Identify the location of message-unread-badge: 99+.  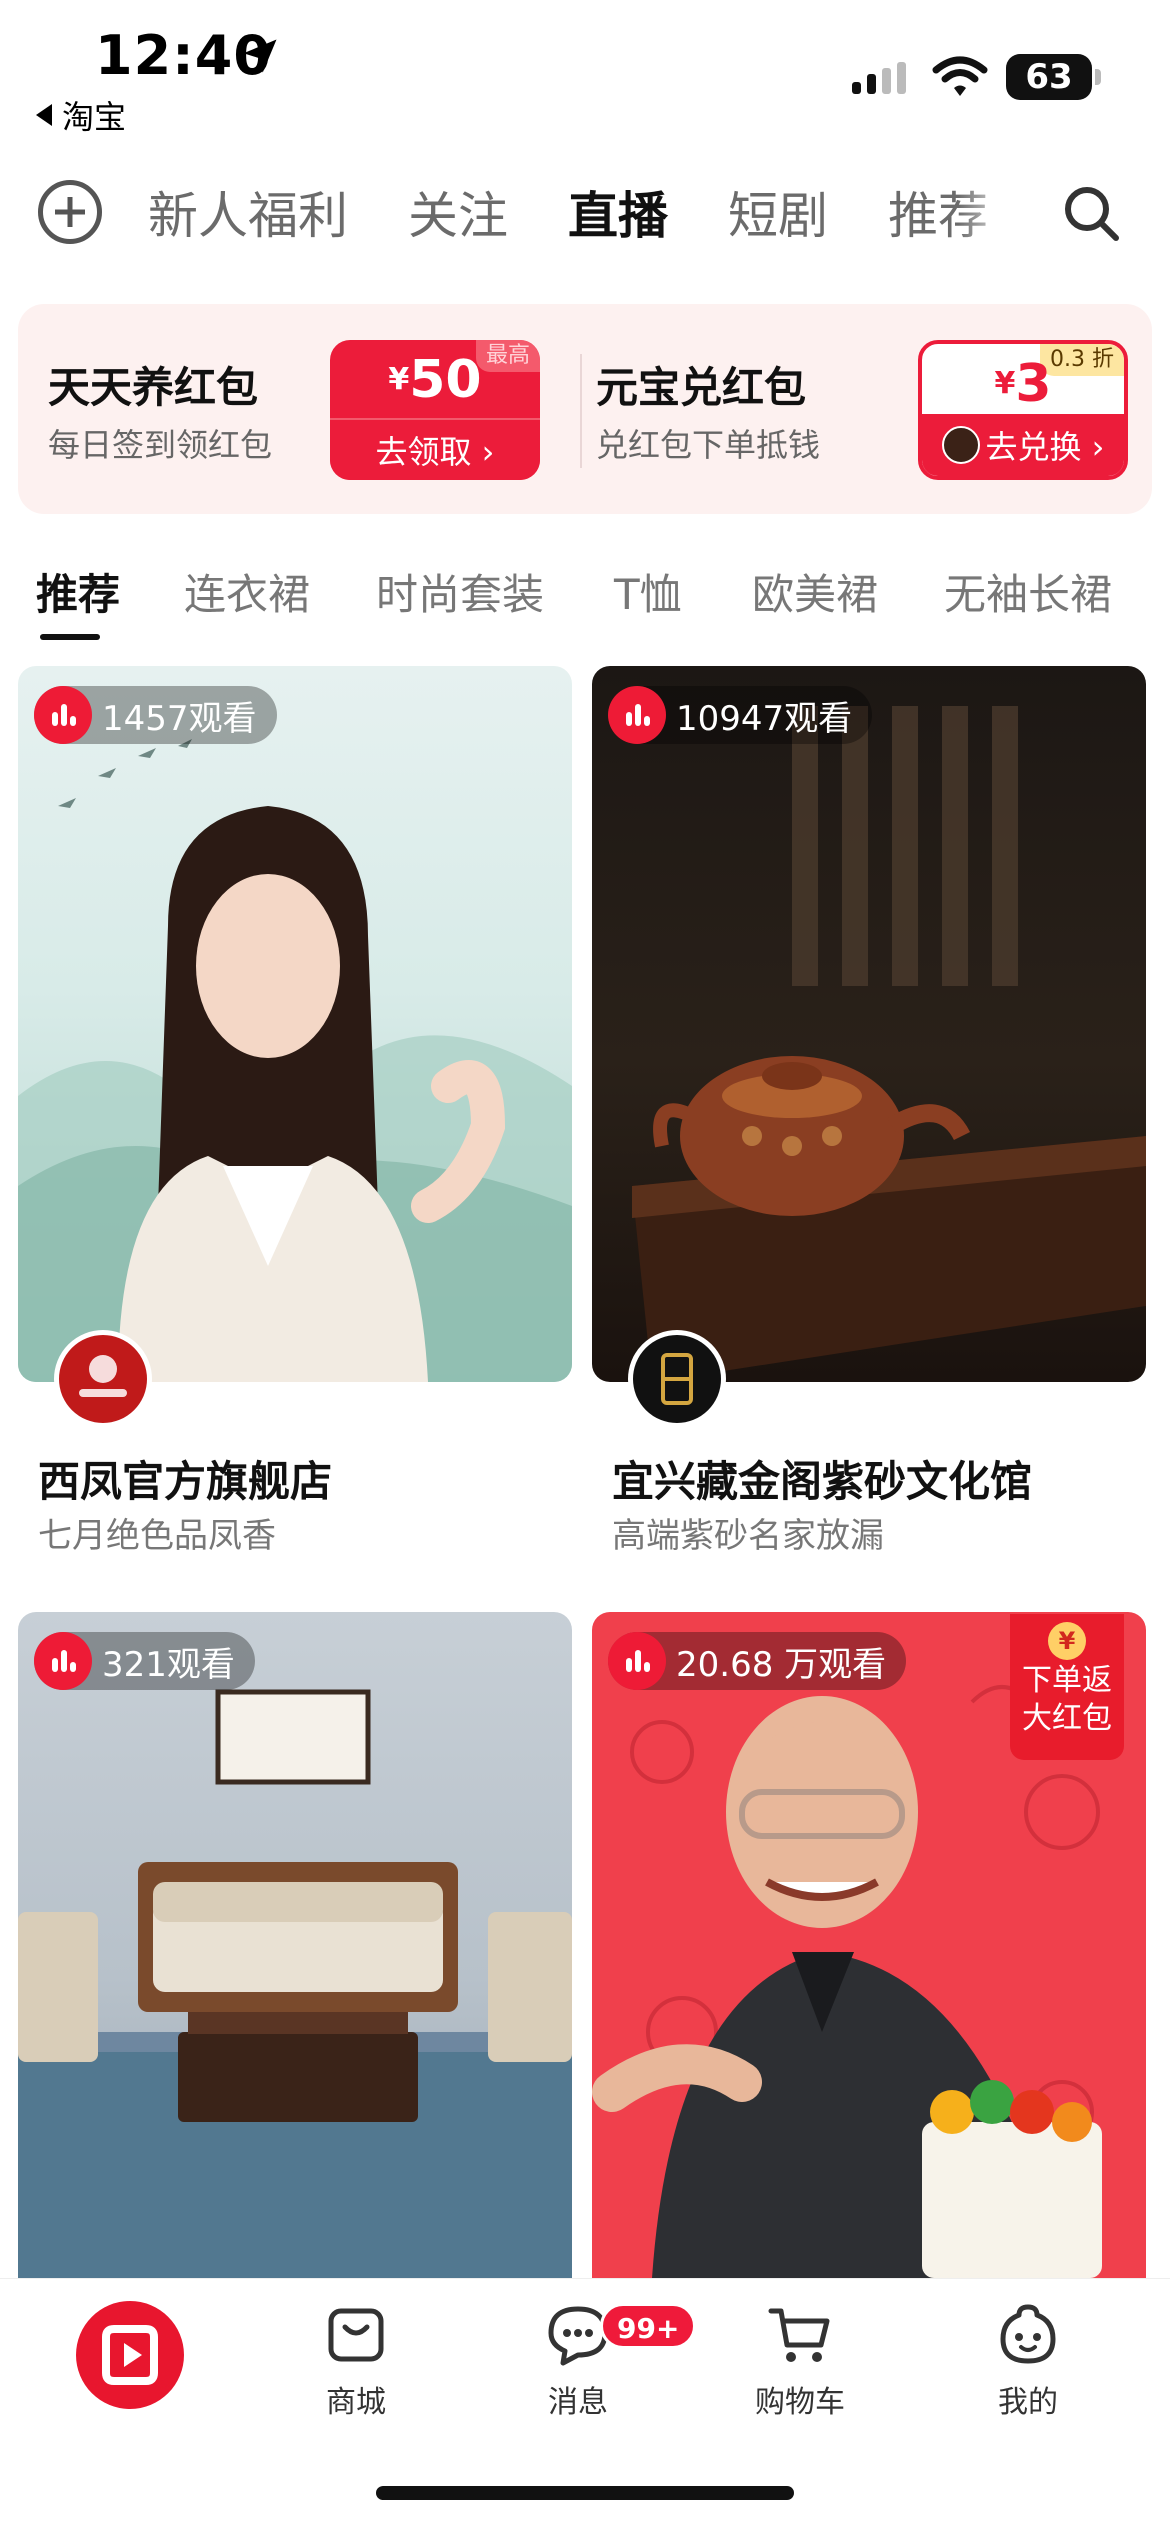
(648, 2326).